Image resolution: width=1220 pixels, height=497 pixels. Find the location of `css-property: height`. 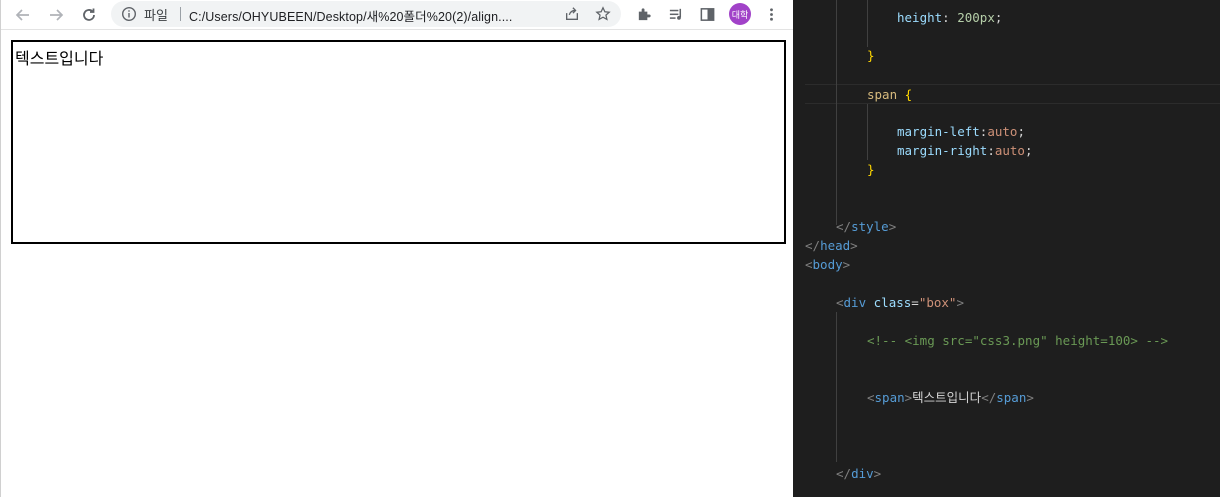

css-property: height is located at coordinates (920, 17).